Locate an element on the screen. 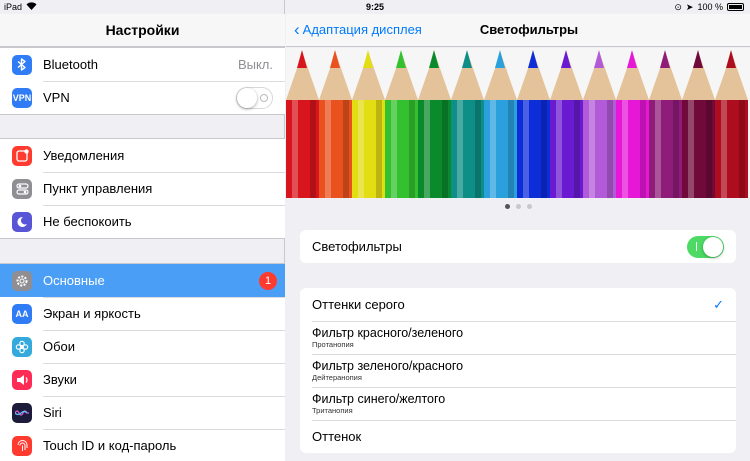  option-label: Фильтр синего/желтого is located at coordinates (379, 399).